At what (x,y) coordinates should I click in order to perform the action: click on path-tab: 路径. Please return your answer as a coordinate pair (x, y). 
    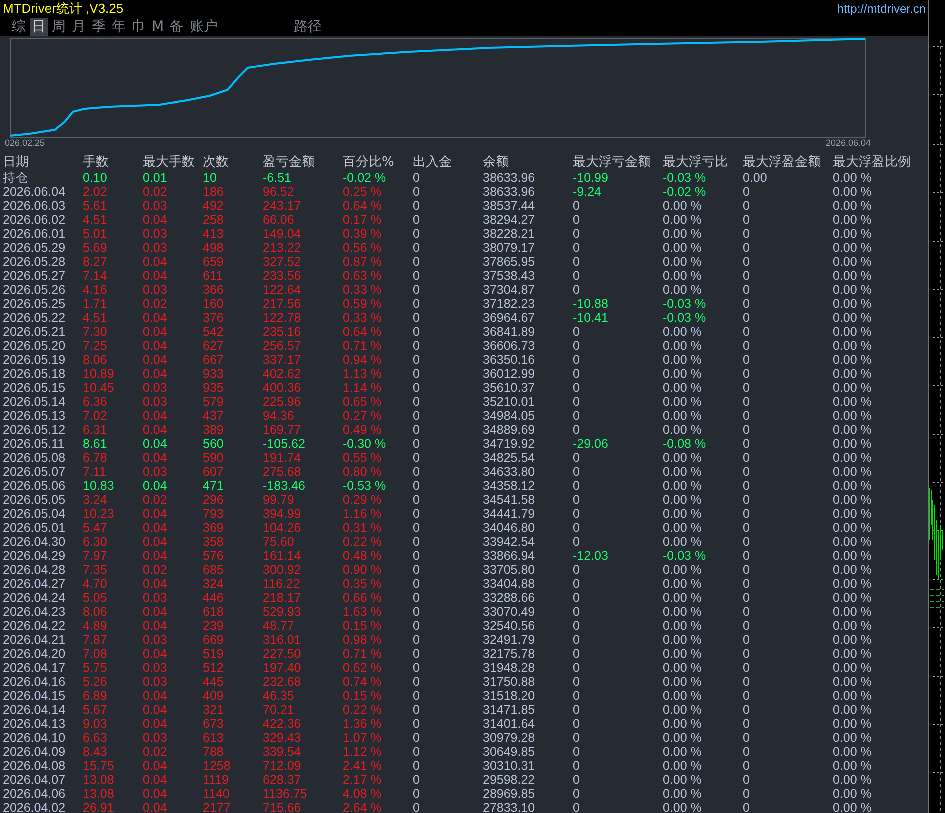
    Looking at the image, I should click on (308, 27).